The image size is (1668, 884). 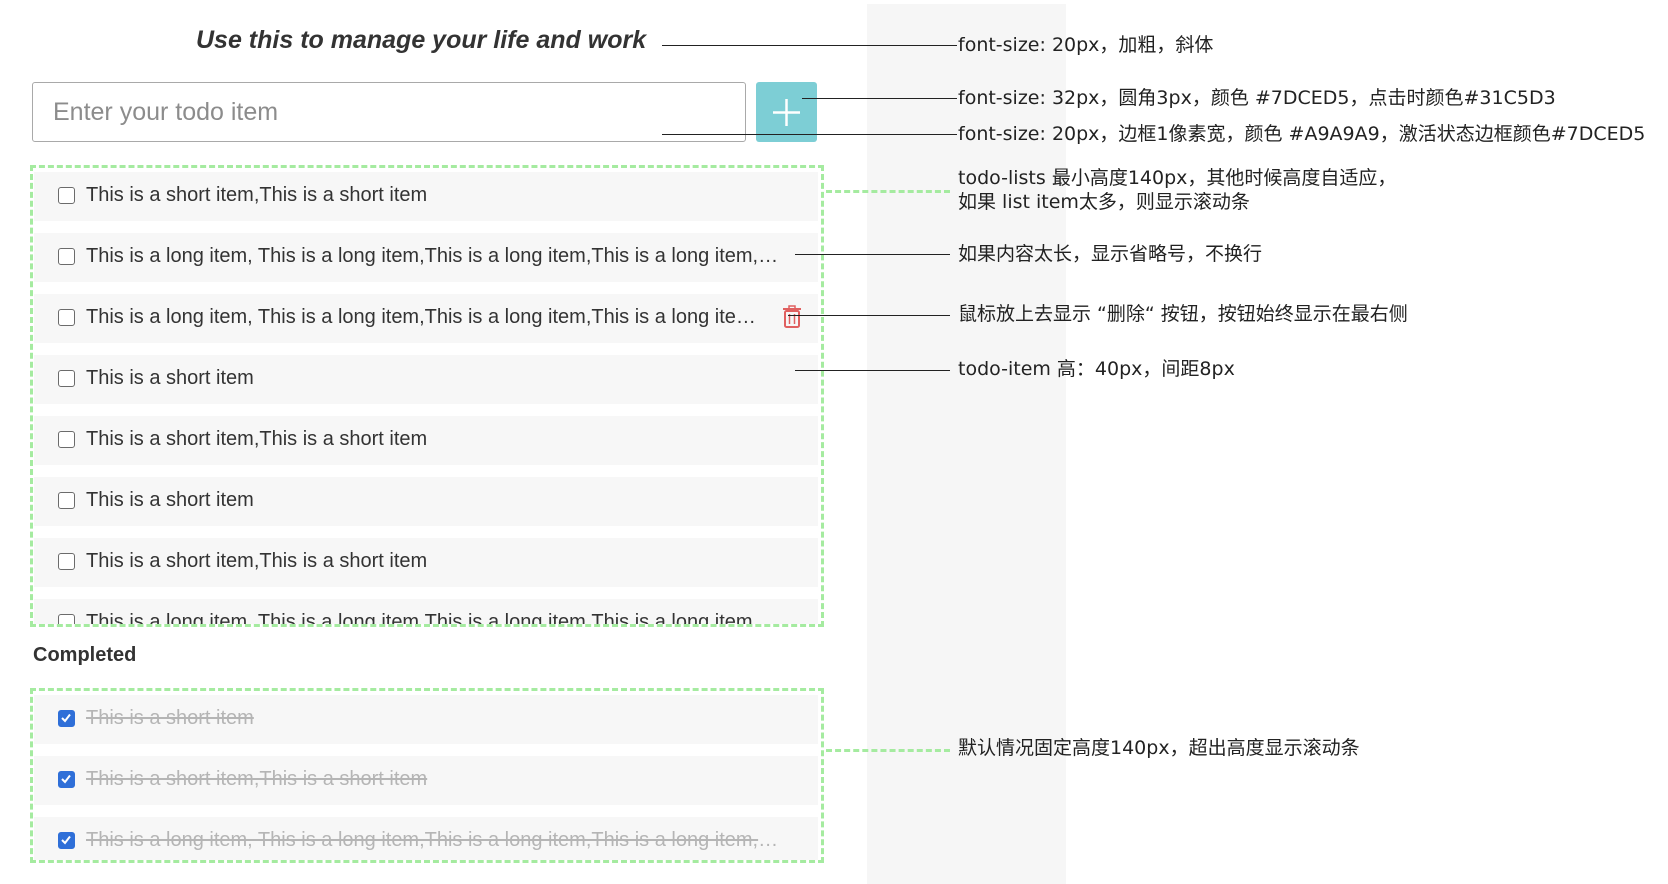 What do you see at coordinates (809, 45) in the screenshot?
I see `title-leader-line` at bounding box center [809, 45].